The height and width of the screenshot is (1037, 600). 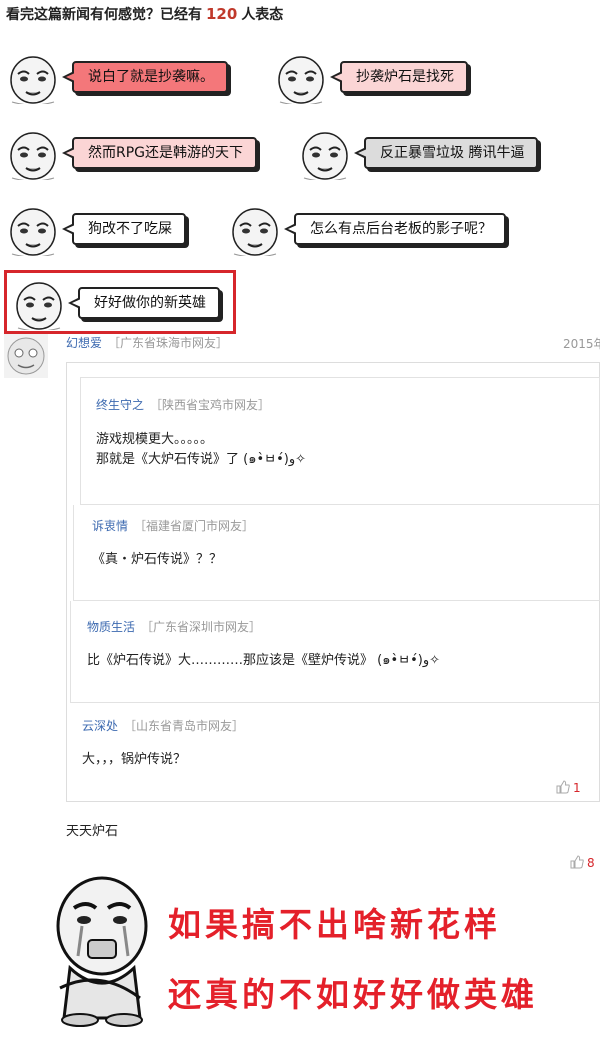 What do you see at coordinates (92, 831) in the screenshot?
I see `comment-text: 天天炉石` at bounding box center [92, 831].